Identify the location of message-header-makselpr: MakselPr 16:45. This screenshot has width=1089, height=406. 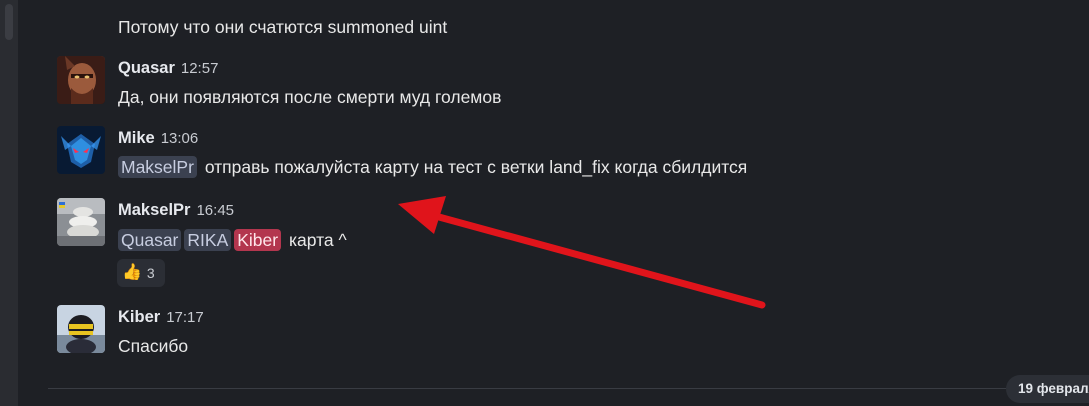
(176, 210).